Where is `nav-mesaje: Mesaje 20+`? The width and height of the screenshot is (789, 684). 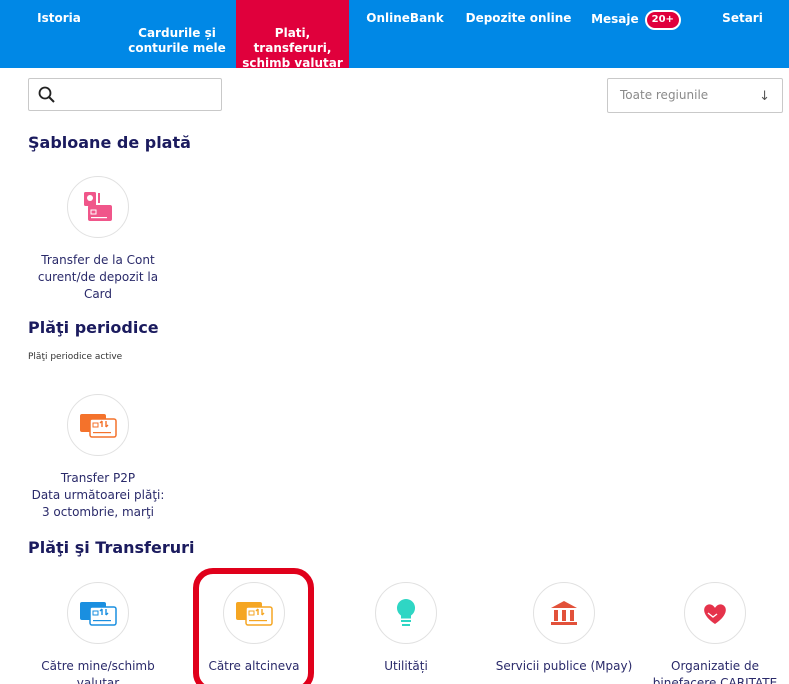
nav-mesaje: Mesaje 20+ is located at coordinates (636, 34).